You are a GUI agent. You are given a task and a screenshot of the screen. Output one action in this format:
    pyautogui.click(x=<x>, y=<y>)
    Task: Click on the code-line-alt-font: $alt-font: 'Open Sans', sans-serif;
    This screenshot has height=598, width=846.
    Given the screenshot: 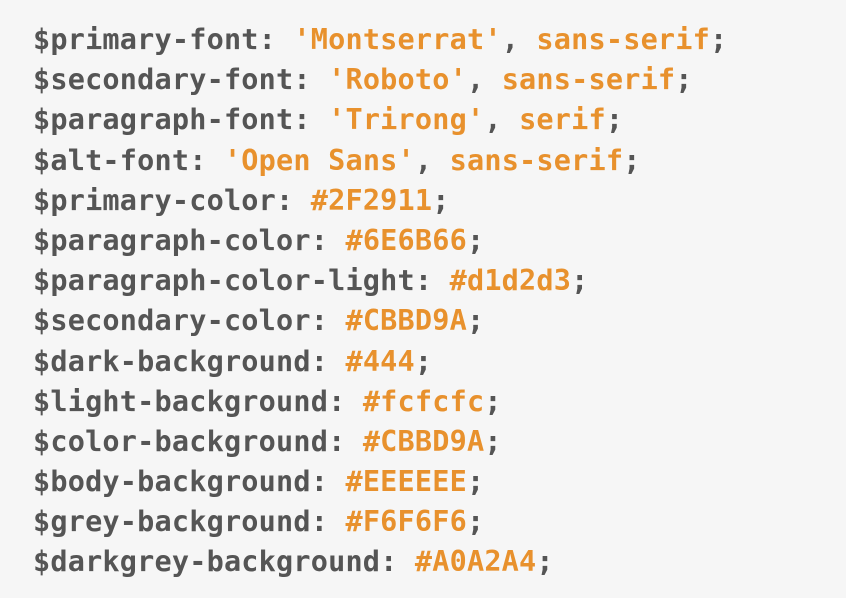 What is the action you would take?
    pyautogui.click(x=439, y=161)
    